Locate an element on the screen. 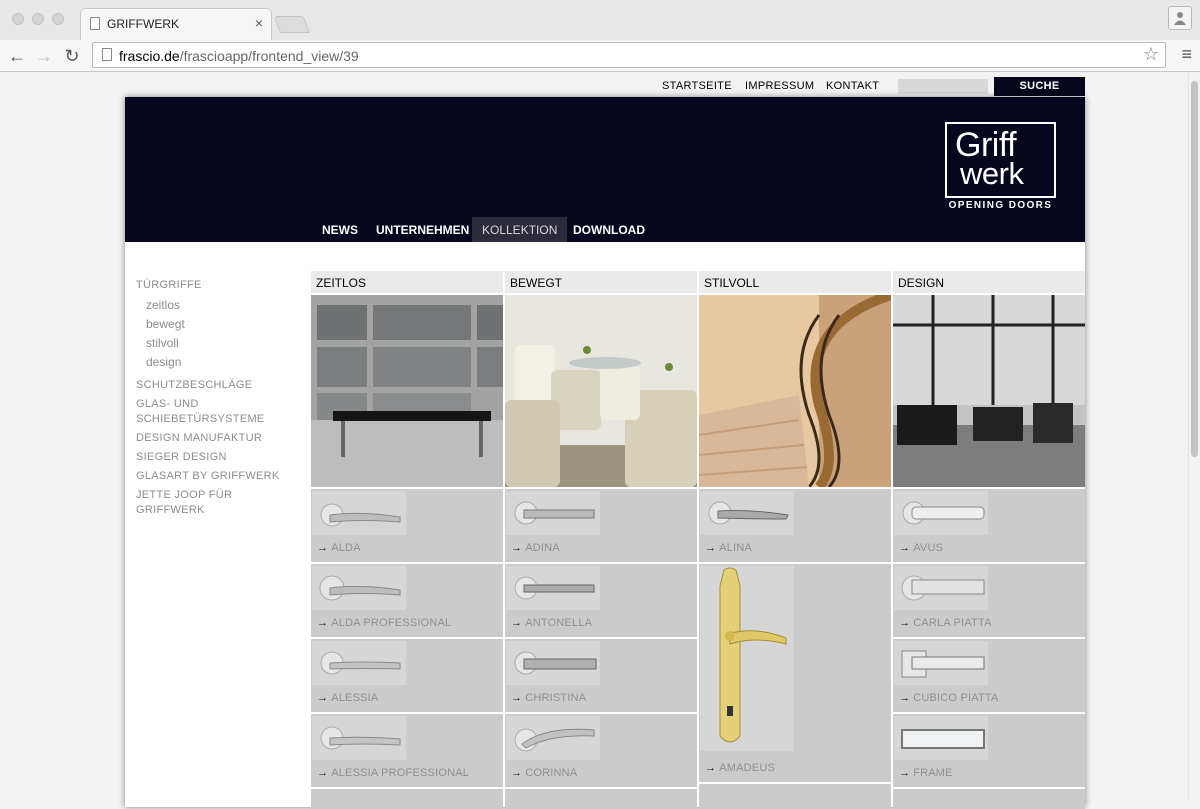 The width and height of the screenshot is (1200, 809). design-photo is located at coordinates (989, 391).